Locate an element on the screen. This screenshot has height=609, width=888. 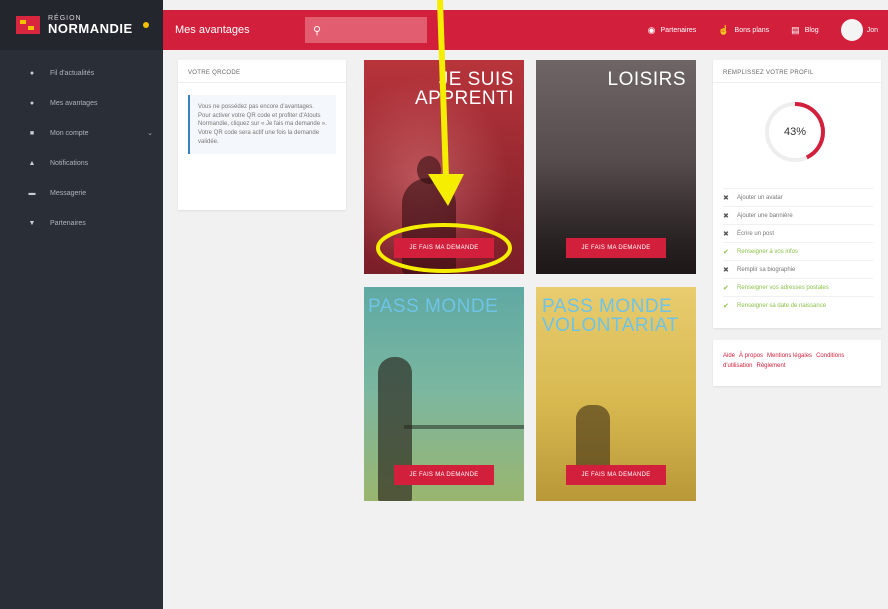
profile-task-label: Ajouter une bannière is located at coordinates (765, 215).